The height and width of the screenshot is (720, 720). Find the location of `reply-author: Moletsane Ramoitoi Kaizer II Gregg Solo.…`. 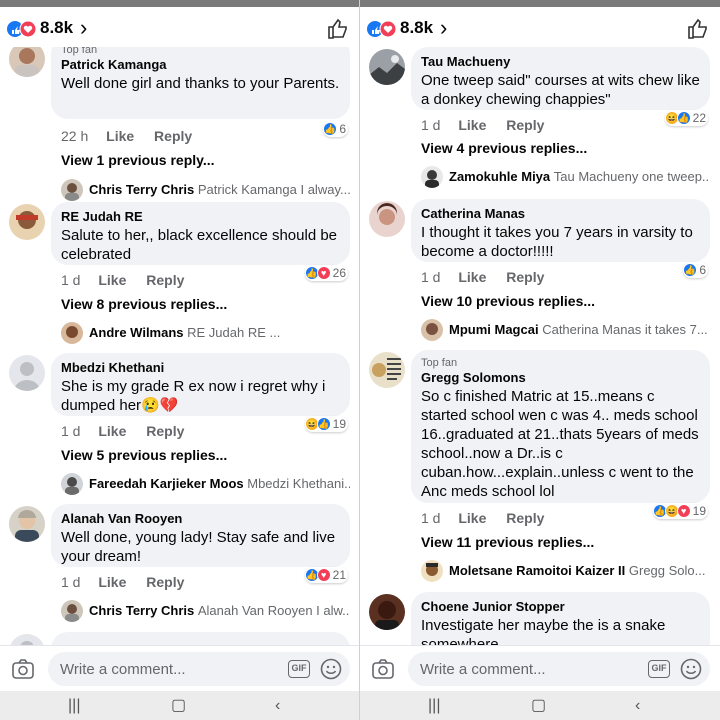

reply-author: Moletsane Ramoitoi Kaizer II Gregg Solo.… is located at coordinates (577, 570).